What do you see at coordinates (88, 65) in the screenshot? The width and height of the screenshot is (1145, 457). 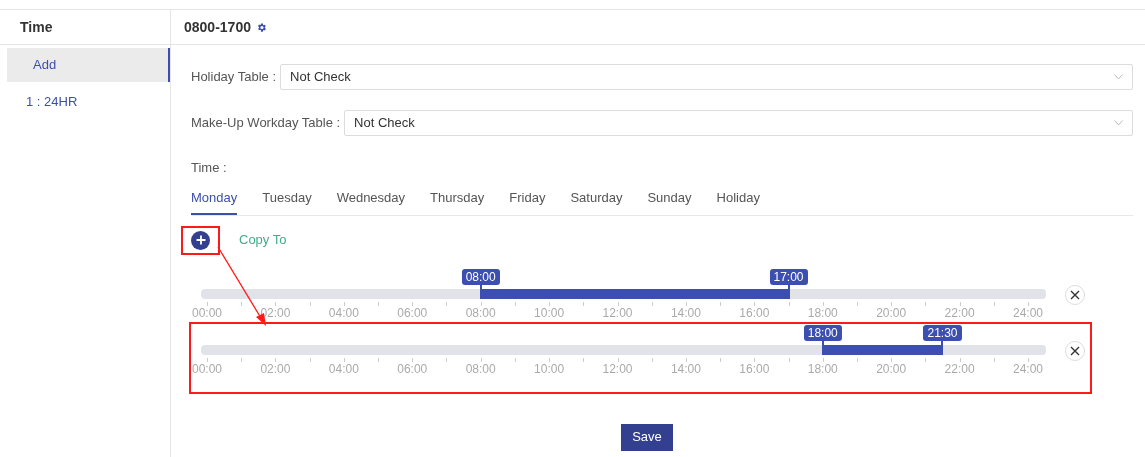 I see `sidebar-item: Add` at bounding box center [88, 65].